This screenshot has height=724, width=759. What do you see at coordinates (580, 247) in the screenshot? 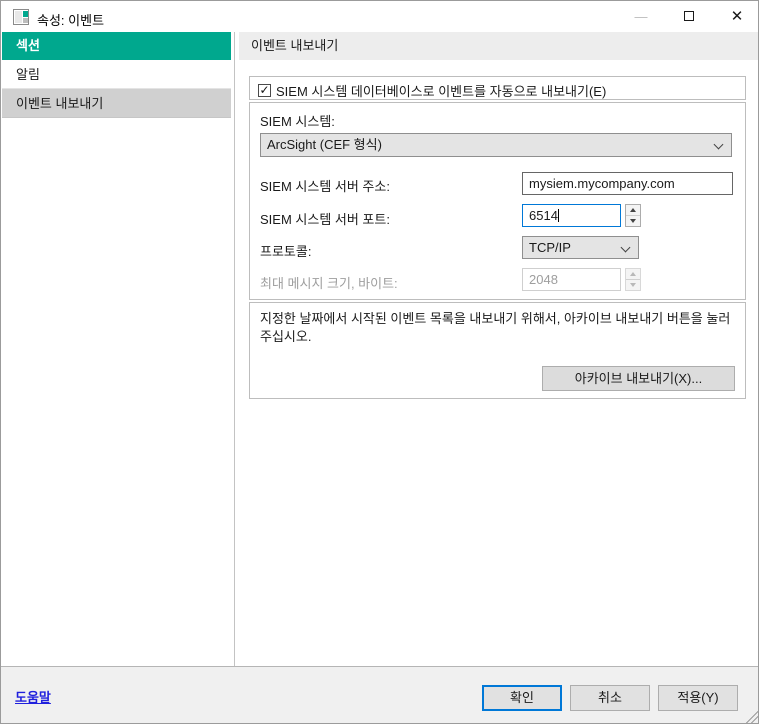
I see `protocol-select: TCP/IP` at bounding box center [580, 247].